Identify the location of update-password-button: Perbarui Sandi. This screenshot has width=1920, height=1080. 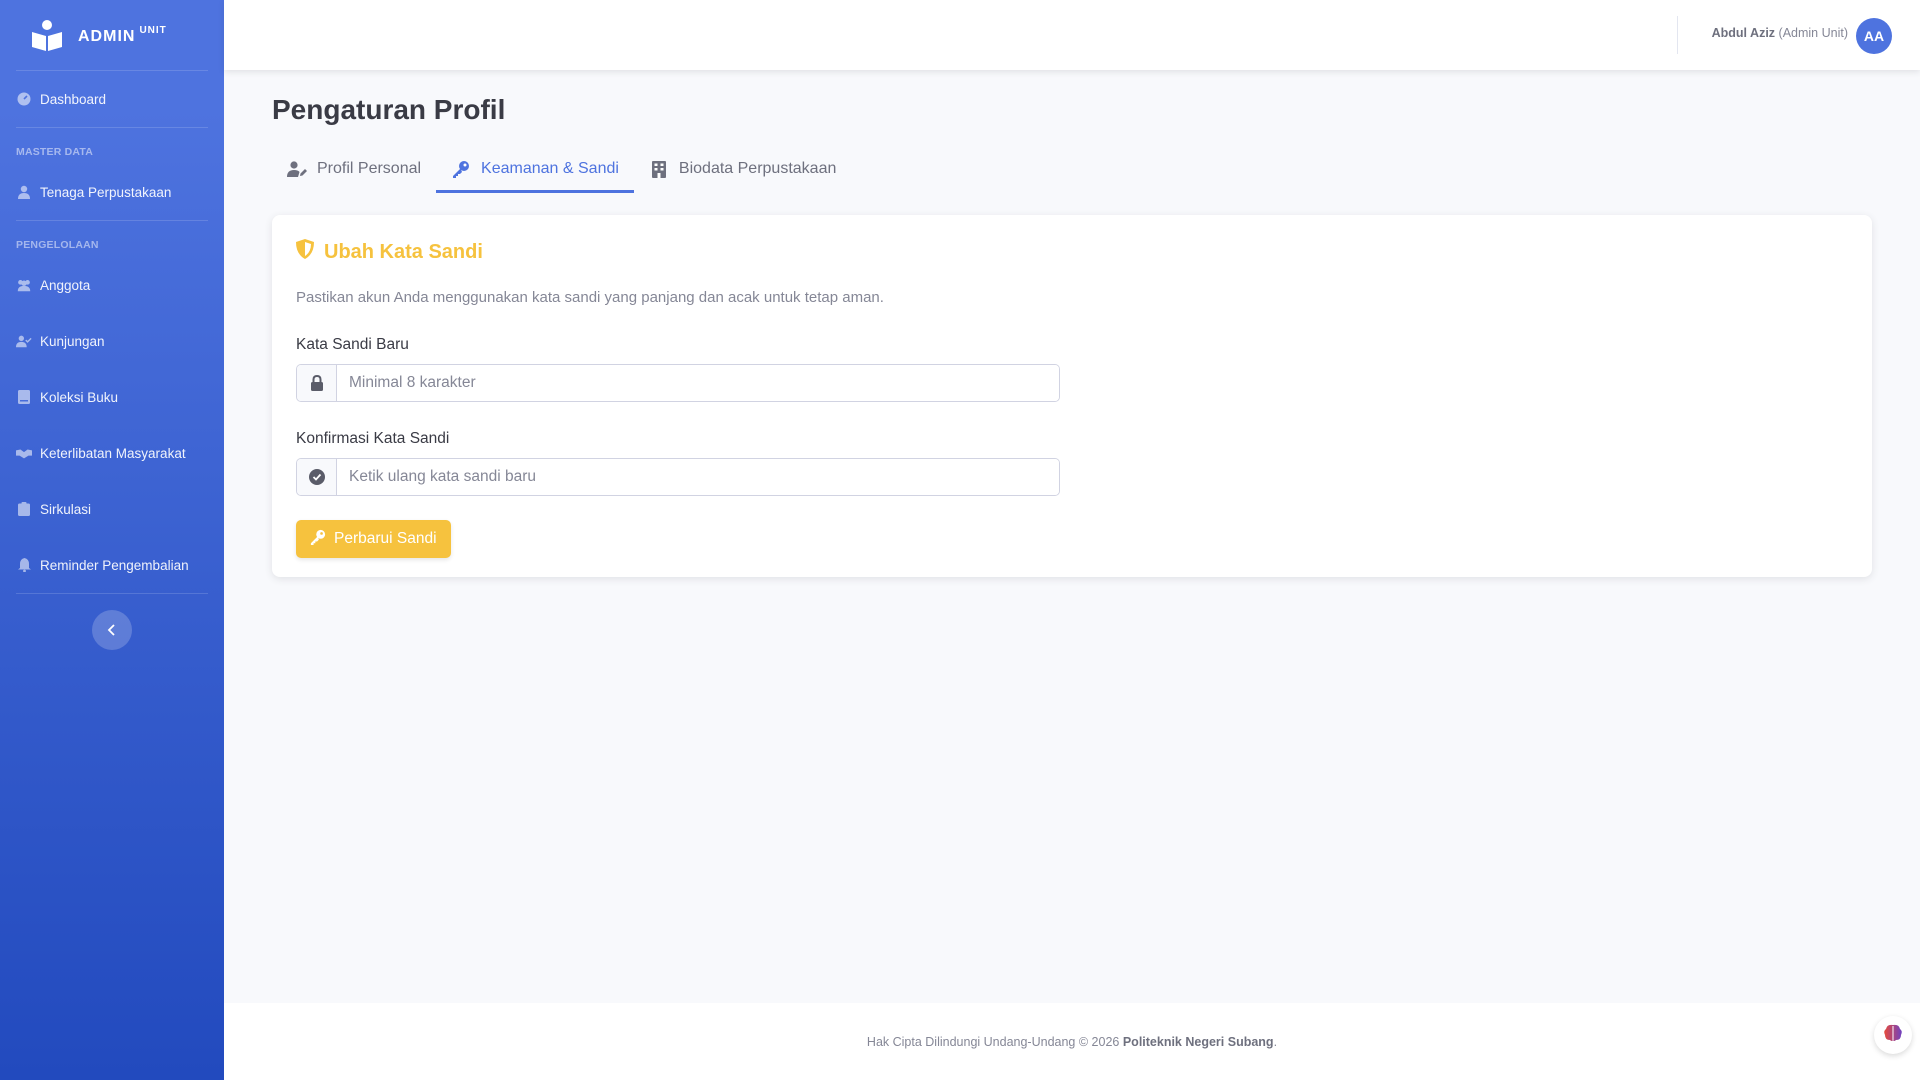
(373, 539).